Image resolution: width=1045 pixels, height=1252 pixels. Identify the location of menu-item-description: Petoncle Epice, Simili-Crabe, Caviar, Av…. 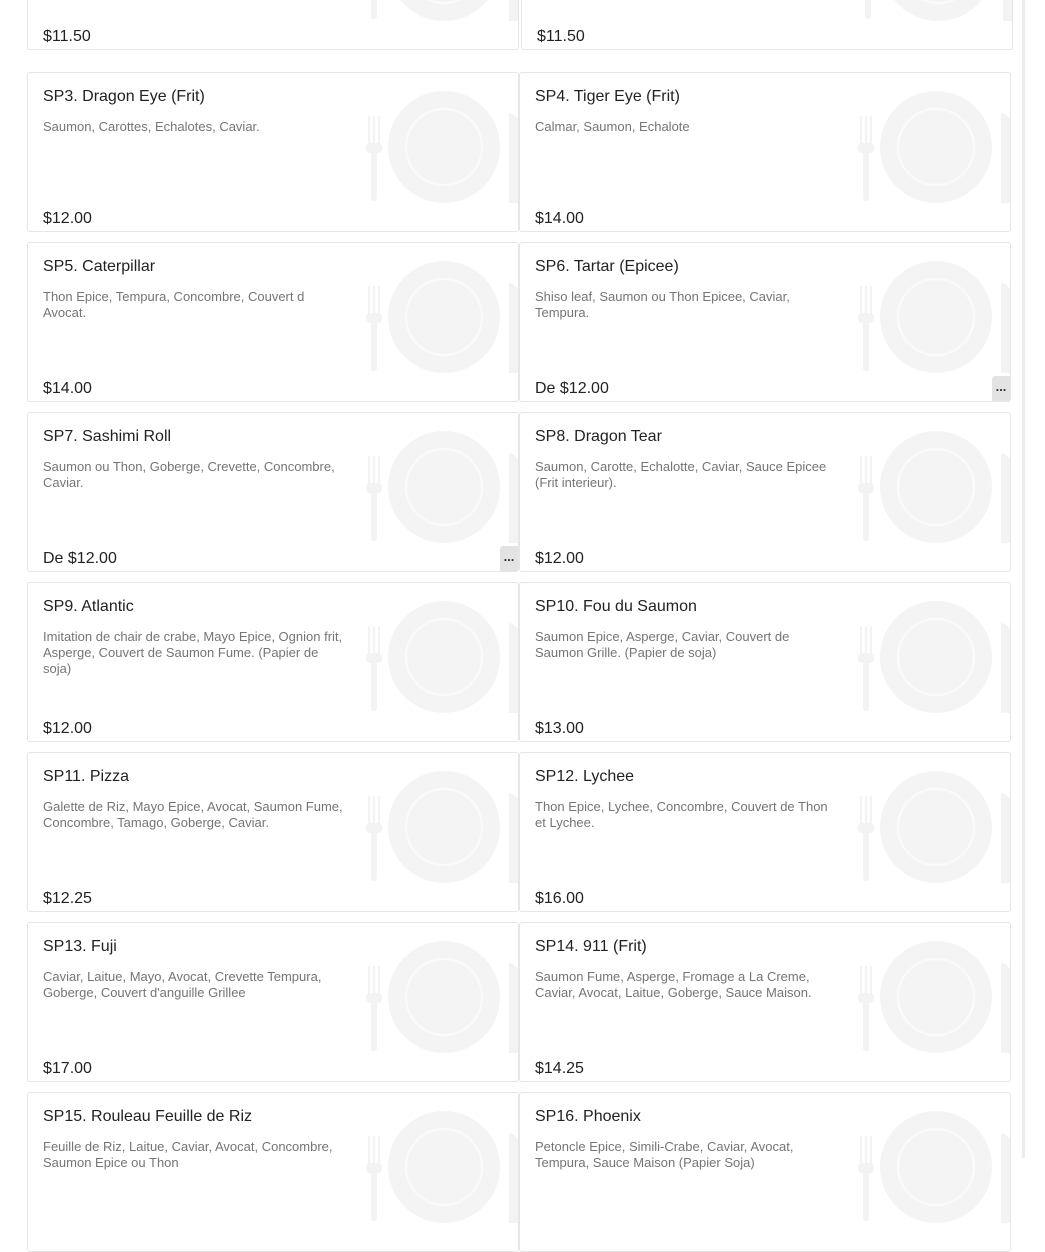
(664, 1154).